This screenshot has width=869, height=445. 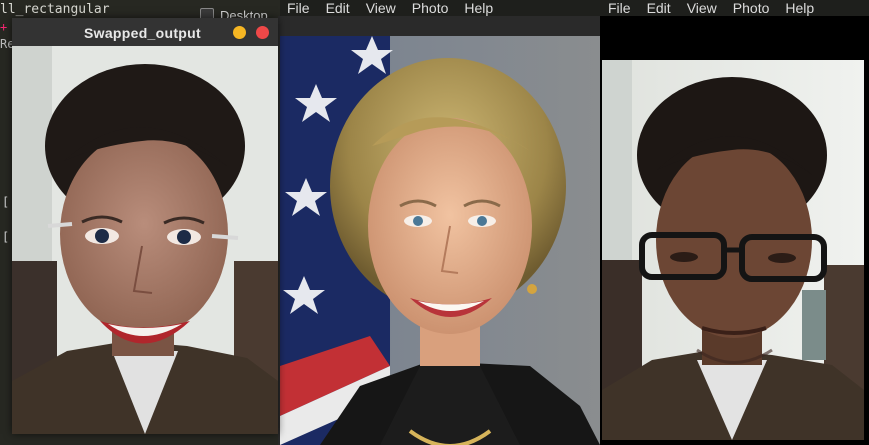 What do you see at coordinates (142, 33) in the screenshot?
I see `window-title: Swapped_output` at bounding box center [142, 33].